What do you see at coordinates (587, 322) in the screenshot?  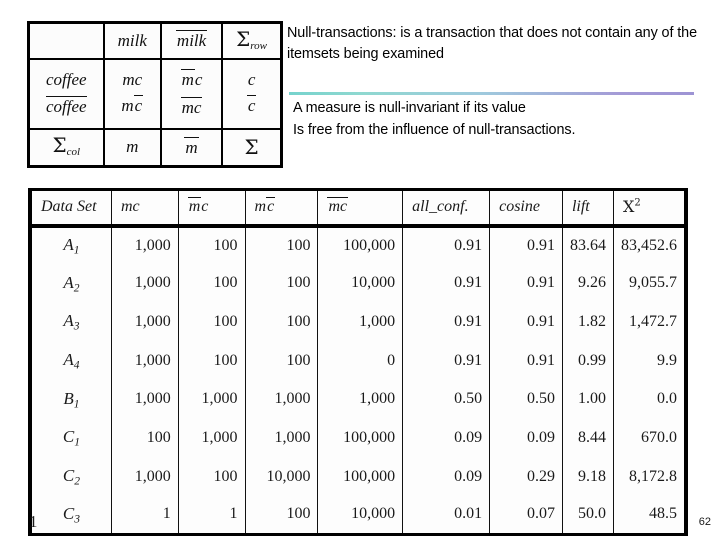 I see `cell-lift: 1.82` at bounding box center [587, 322].